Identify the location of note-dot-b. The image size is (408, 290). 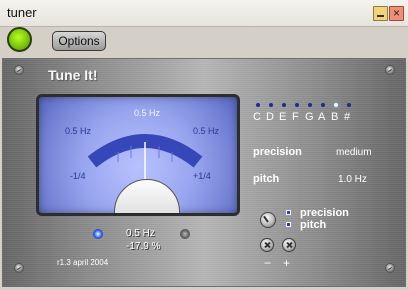
(336, 105).